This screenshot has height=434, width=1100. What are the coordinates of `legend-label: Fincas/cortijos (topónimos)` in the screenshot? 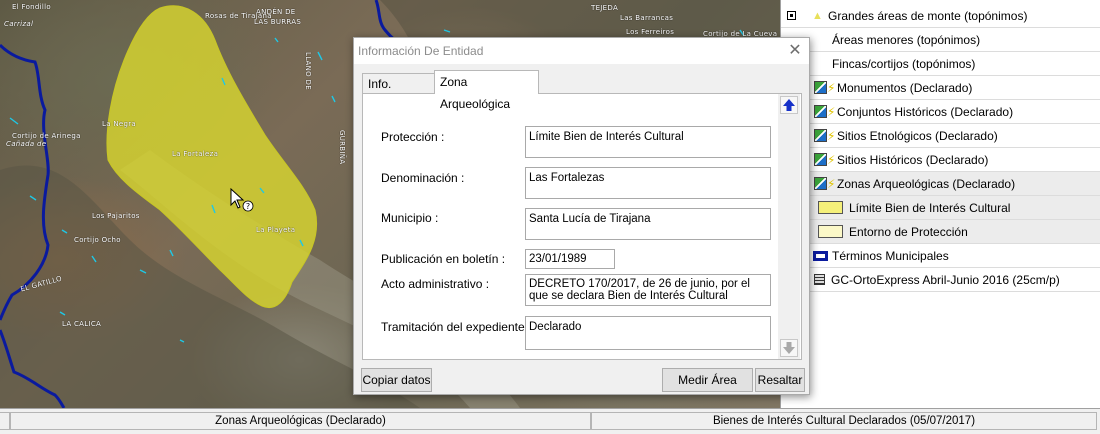 It's located at (904, 63).